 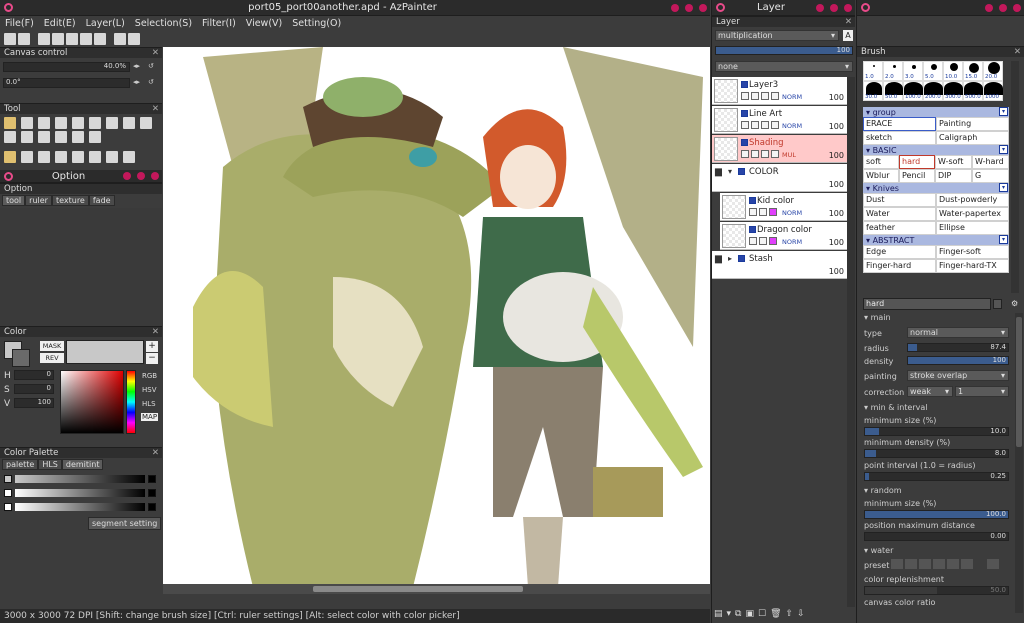 What do you see at coordinates (881, 162) in the screenshot?
I see `brush-item: soft` at bounding box center [881, 162].